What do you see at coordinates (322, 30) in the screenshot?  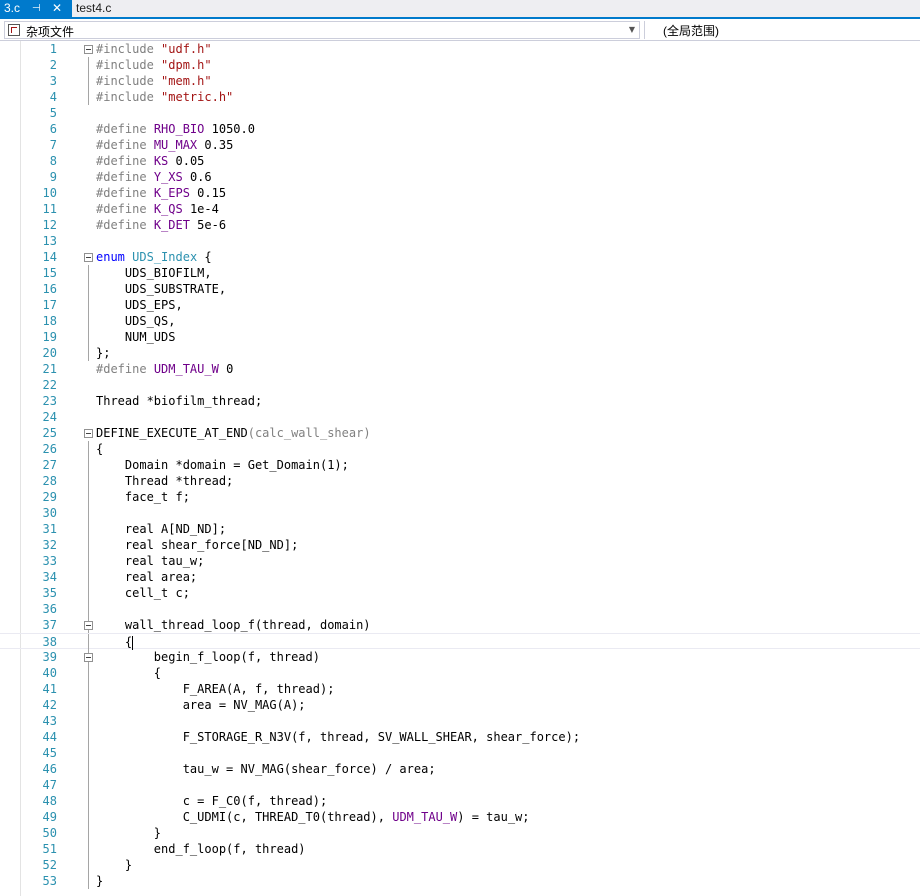 I see `project-dropdown: 杂项文件 ▼` at bounding box center [322, 30].